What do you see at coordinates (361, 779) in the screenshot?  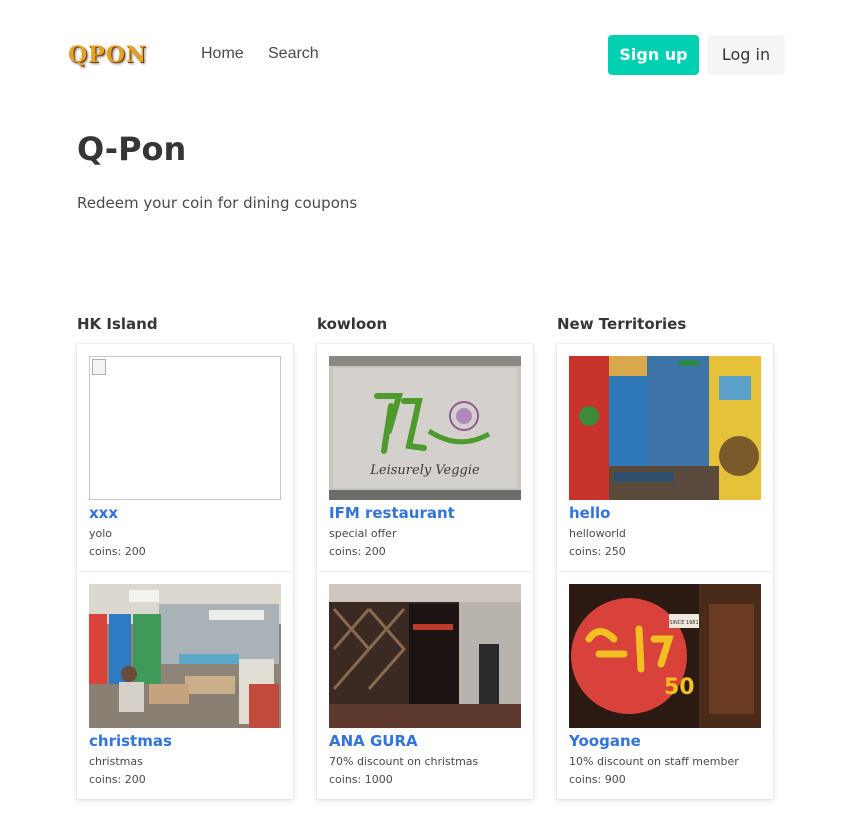 I see `coupon-coins: coins: 1000` at bounding box center [361, 779].